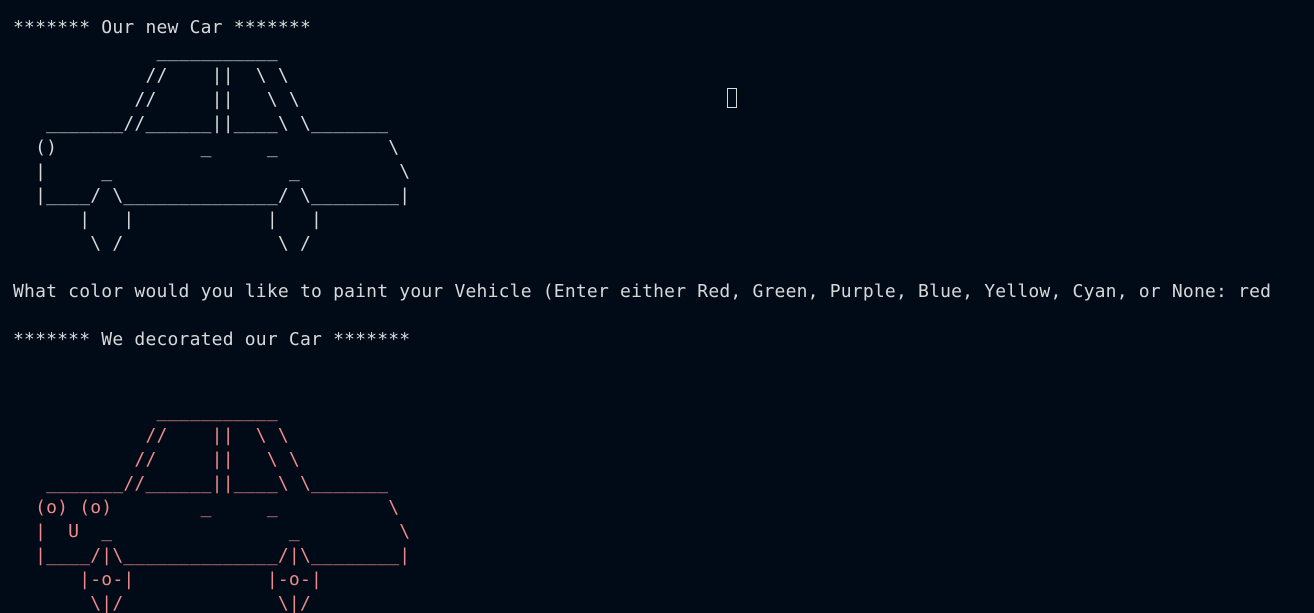 The image size is (1314, 613). I want to click on heading-decorated-car: ******* We decorated our Car *******, so click(212, 339).